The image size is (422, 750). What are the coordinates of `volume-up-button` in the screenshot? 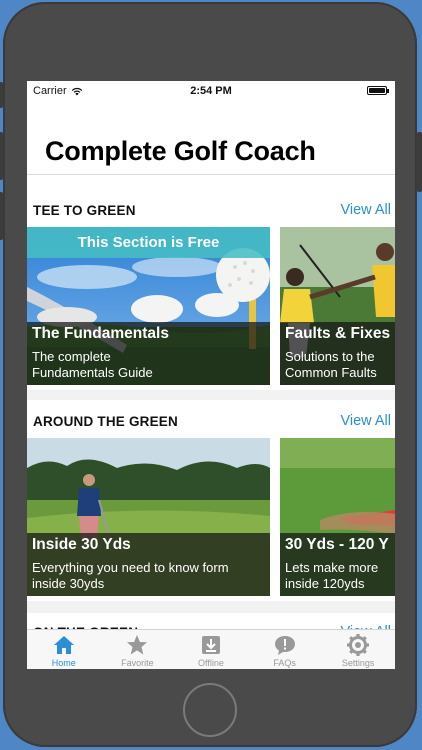 It's located at (1, 156).